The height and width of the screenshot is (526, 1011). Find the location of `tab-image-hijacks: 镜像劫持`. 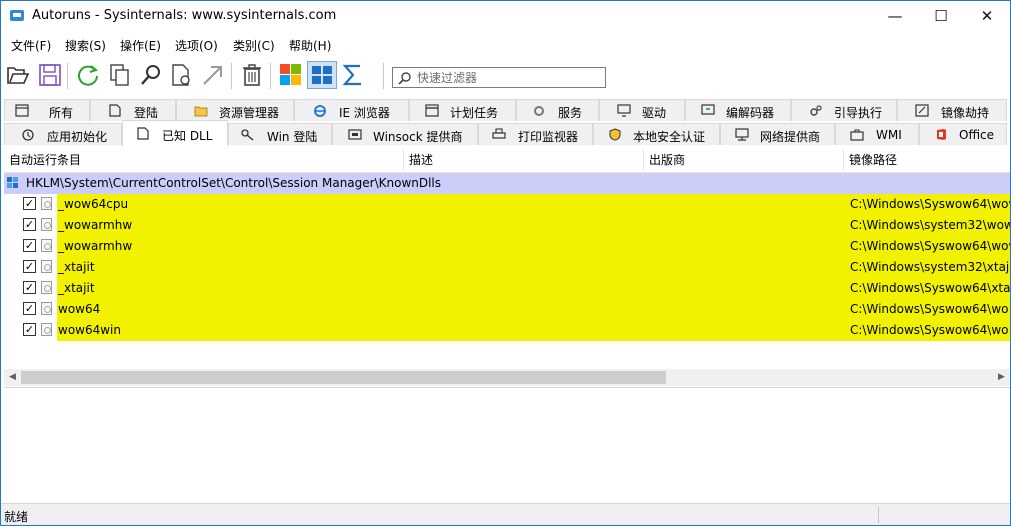

tab-image-hijacks: 镜像劫持 is located at coordinates (952, 110).